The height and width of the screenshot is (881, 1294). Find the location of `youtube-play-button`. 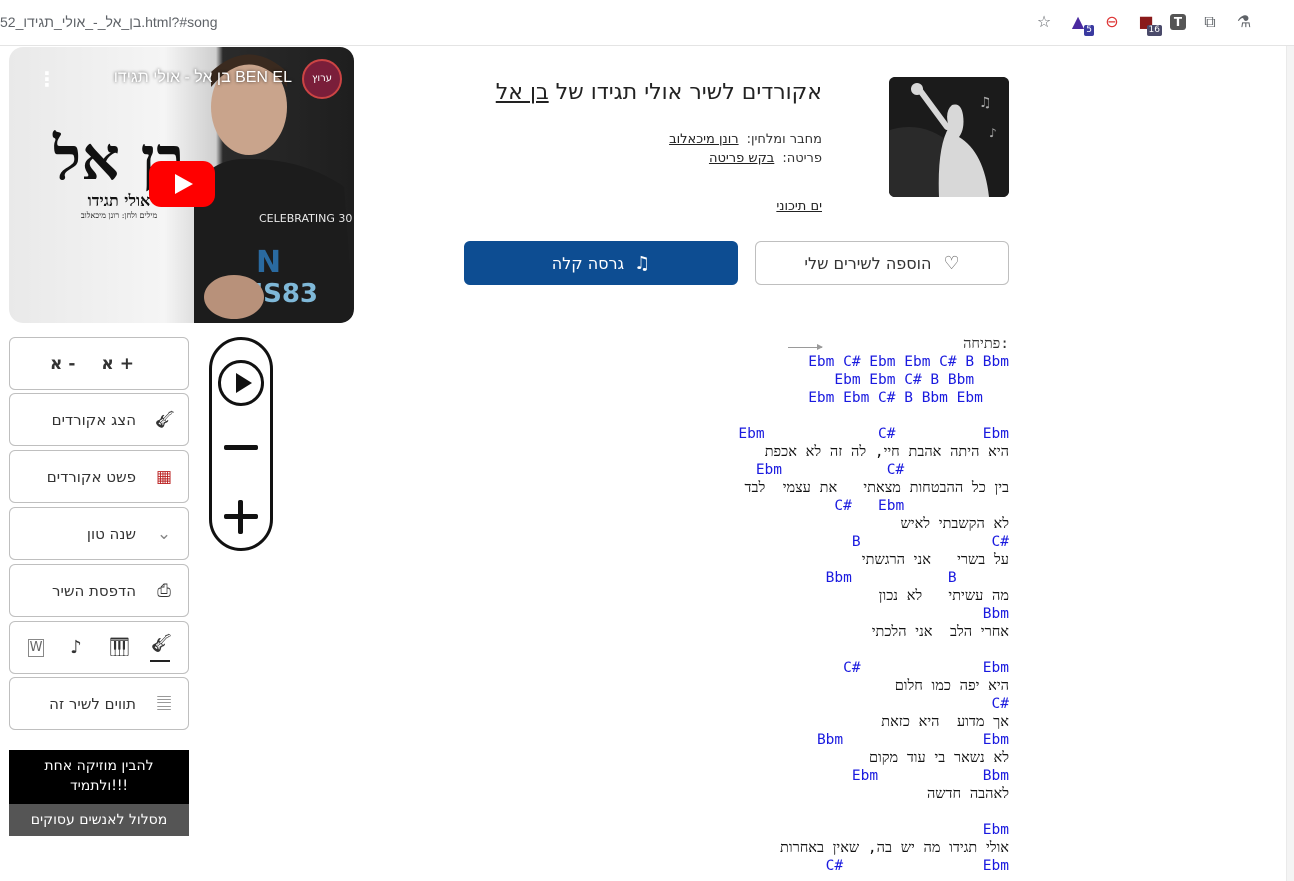

youtube-play-button is located at coordinates (182, 184).